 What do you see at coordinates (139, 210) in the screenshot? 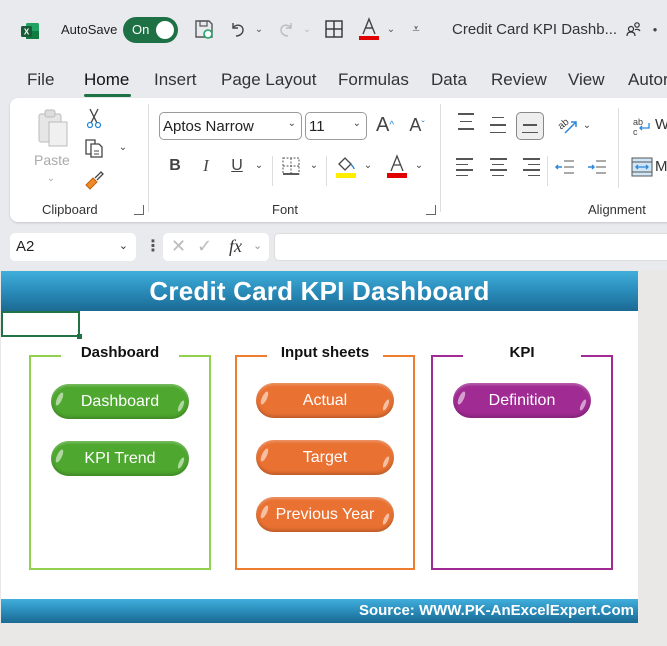
I see `clipboard-launcher-icon` at bounding box center [139, 210].